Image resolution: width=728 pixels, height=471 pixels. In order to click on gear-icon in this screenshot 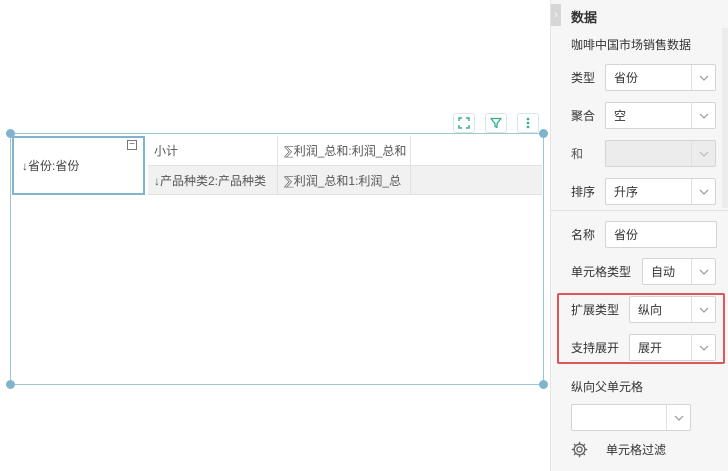, I will do `click(579, 449)`.